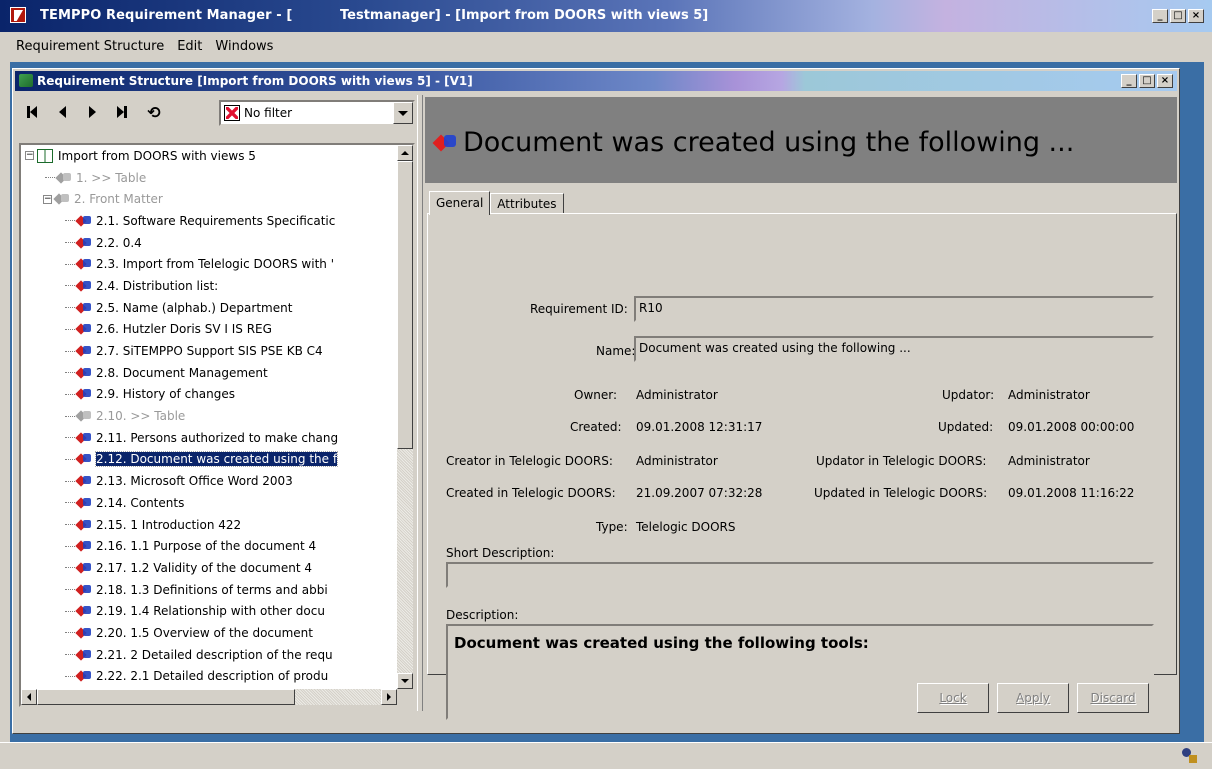 This screenshot has width=1212, height=769. I want to click on lock-button: Lock, so click(953, 698).